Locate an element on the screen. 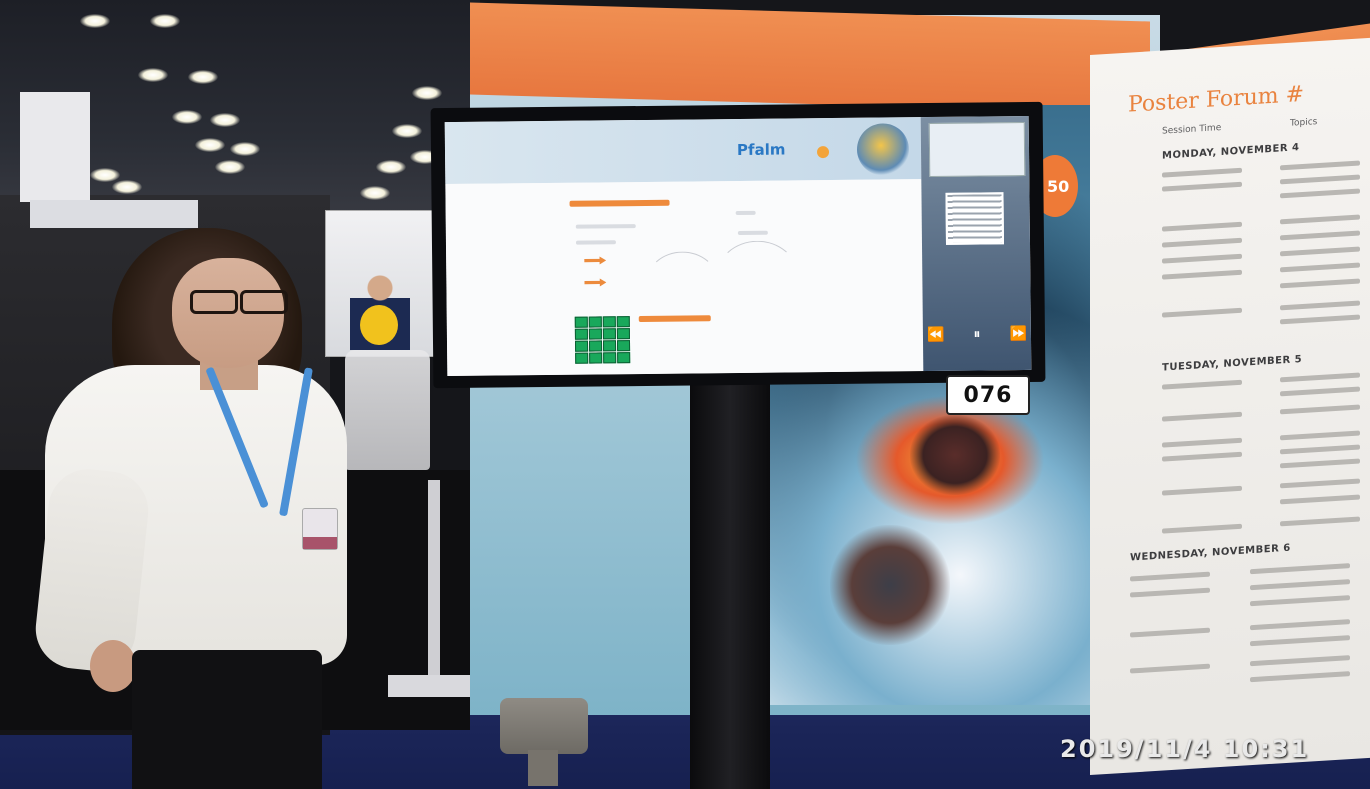 Image resolution: width=1370 pixels, height=789 pixels. monitor-screen: Pfalm ⏪ ⏸ ⏩ is located at coordinates (738, 246).